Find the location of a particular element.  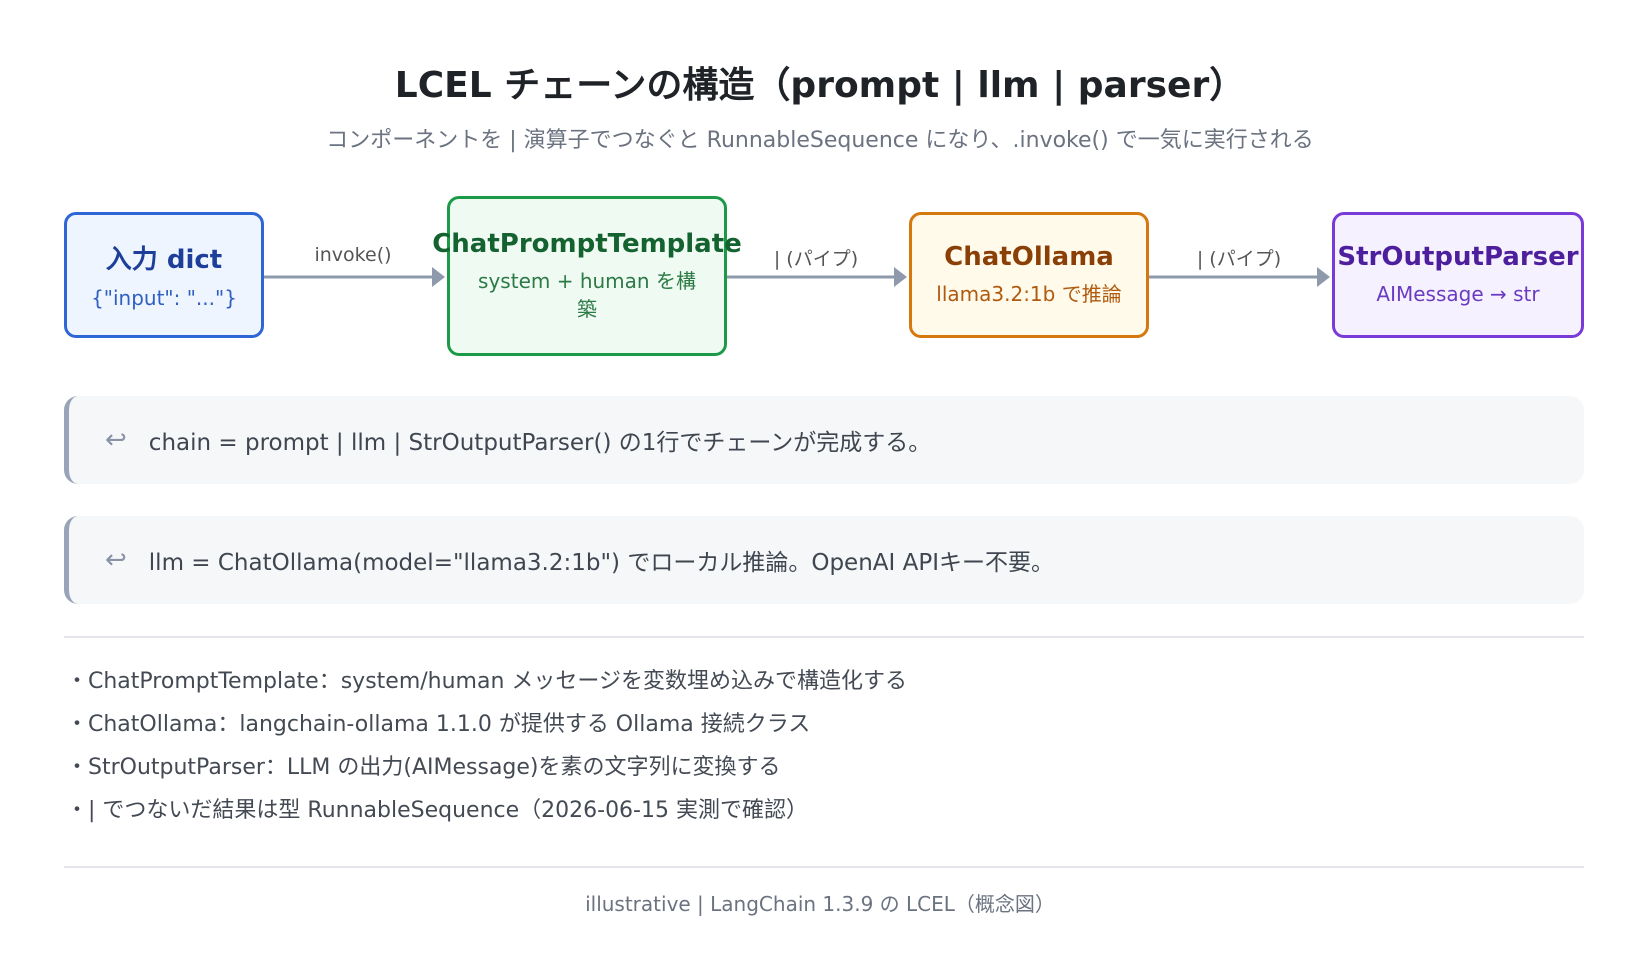

node-input-dict: 入力 dict {"input": "..."} is located at coordinates (164, 275).